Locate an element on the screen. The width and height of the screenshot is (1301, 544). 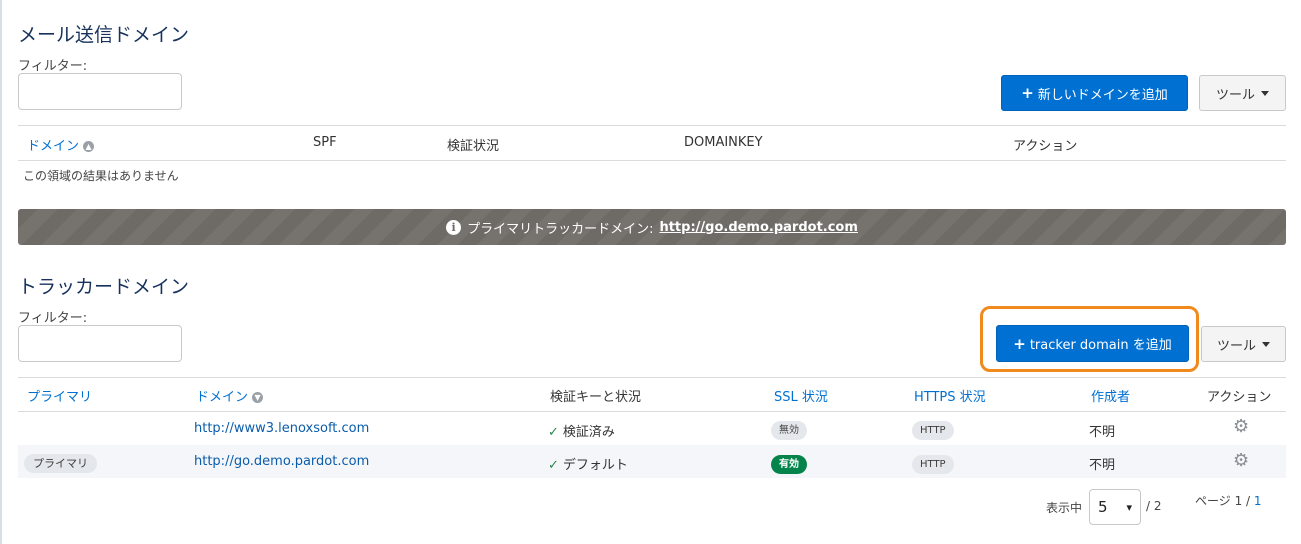
tracker-col-primary: プライマリ is located at coordinates (59, 395).